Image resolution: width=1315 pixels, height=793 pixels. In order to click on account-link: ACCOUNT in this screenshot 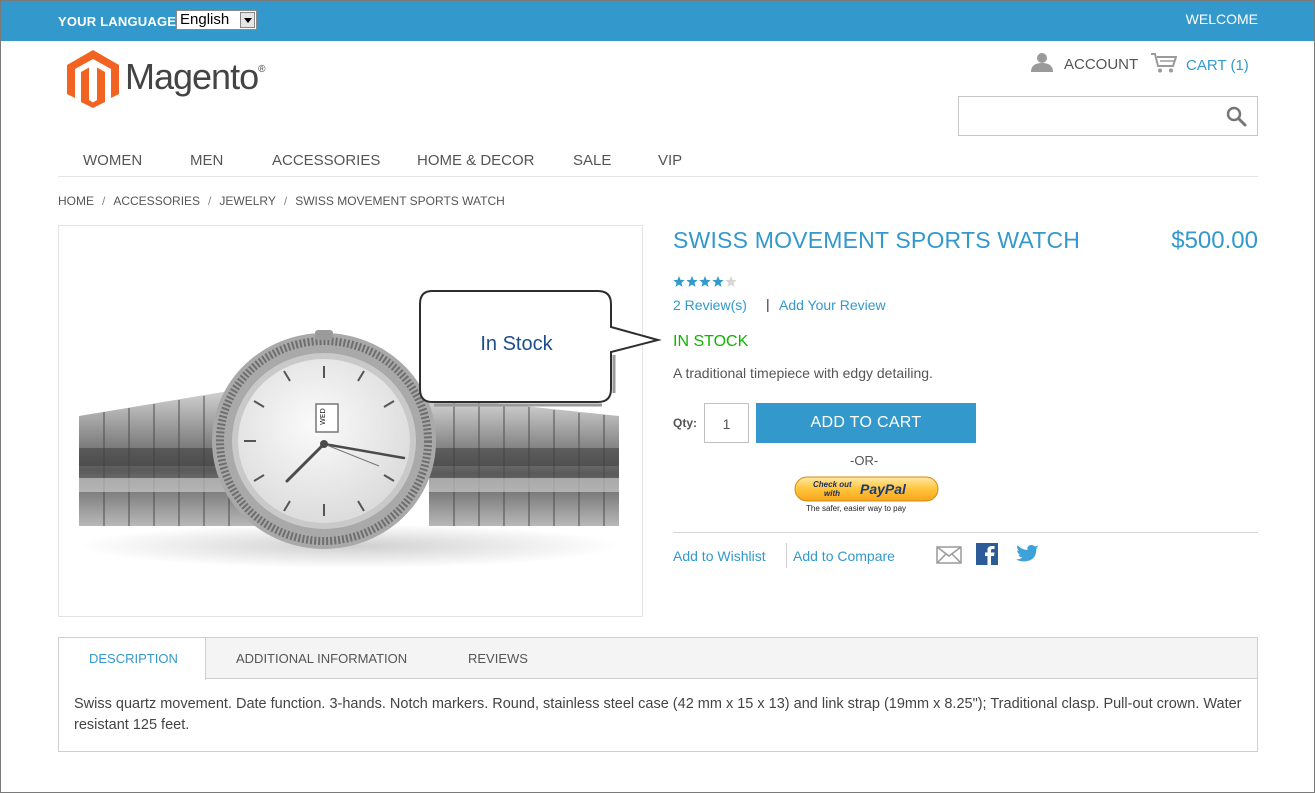, I will do `click(1084, 64)`.